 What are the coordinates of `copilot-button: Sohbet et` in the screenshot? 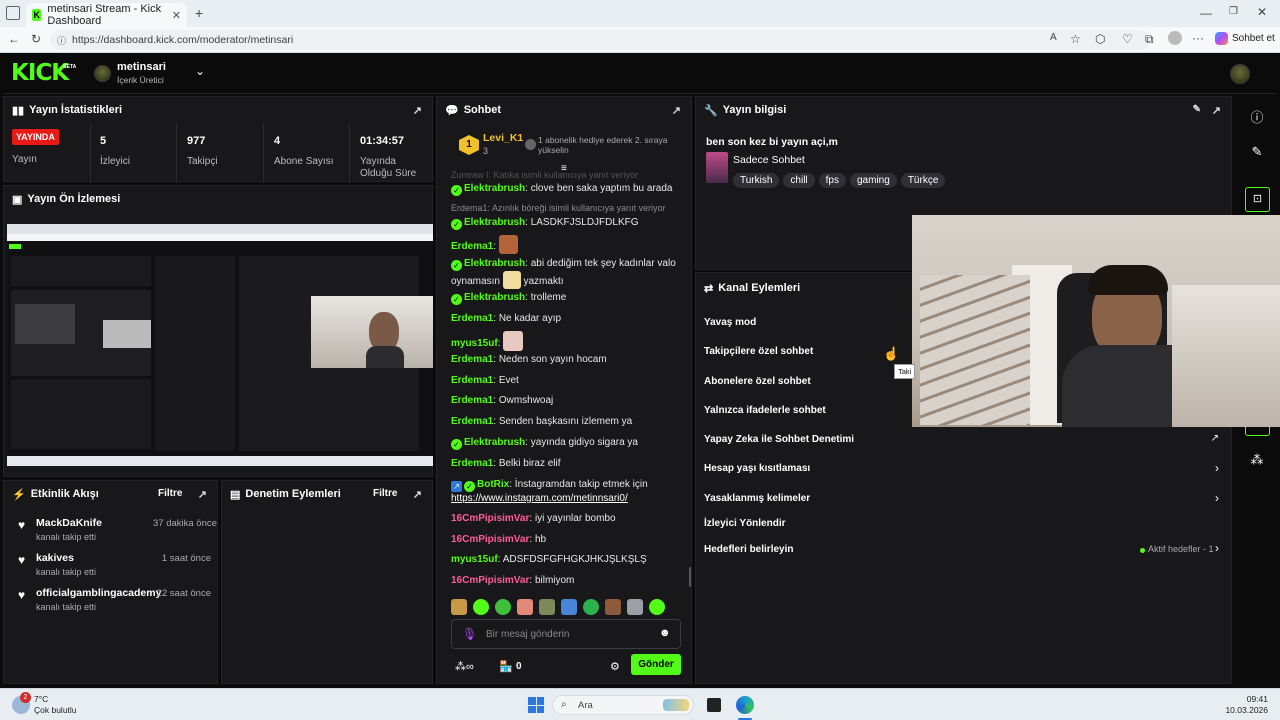 It's located at (1245, 38).